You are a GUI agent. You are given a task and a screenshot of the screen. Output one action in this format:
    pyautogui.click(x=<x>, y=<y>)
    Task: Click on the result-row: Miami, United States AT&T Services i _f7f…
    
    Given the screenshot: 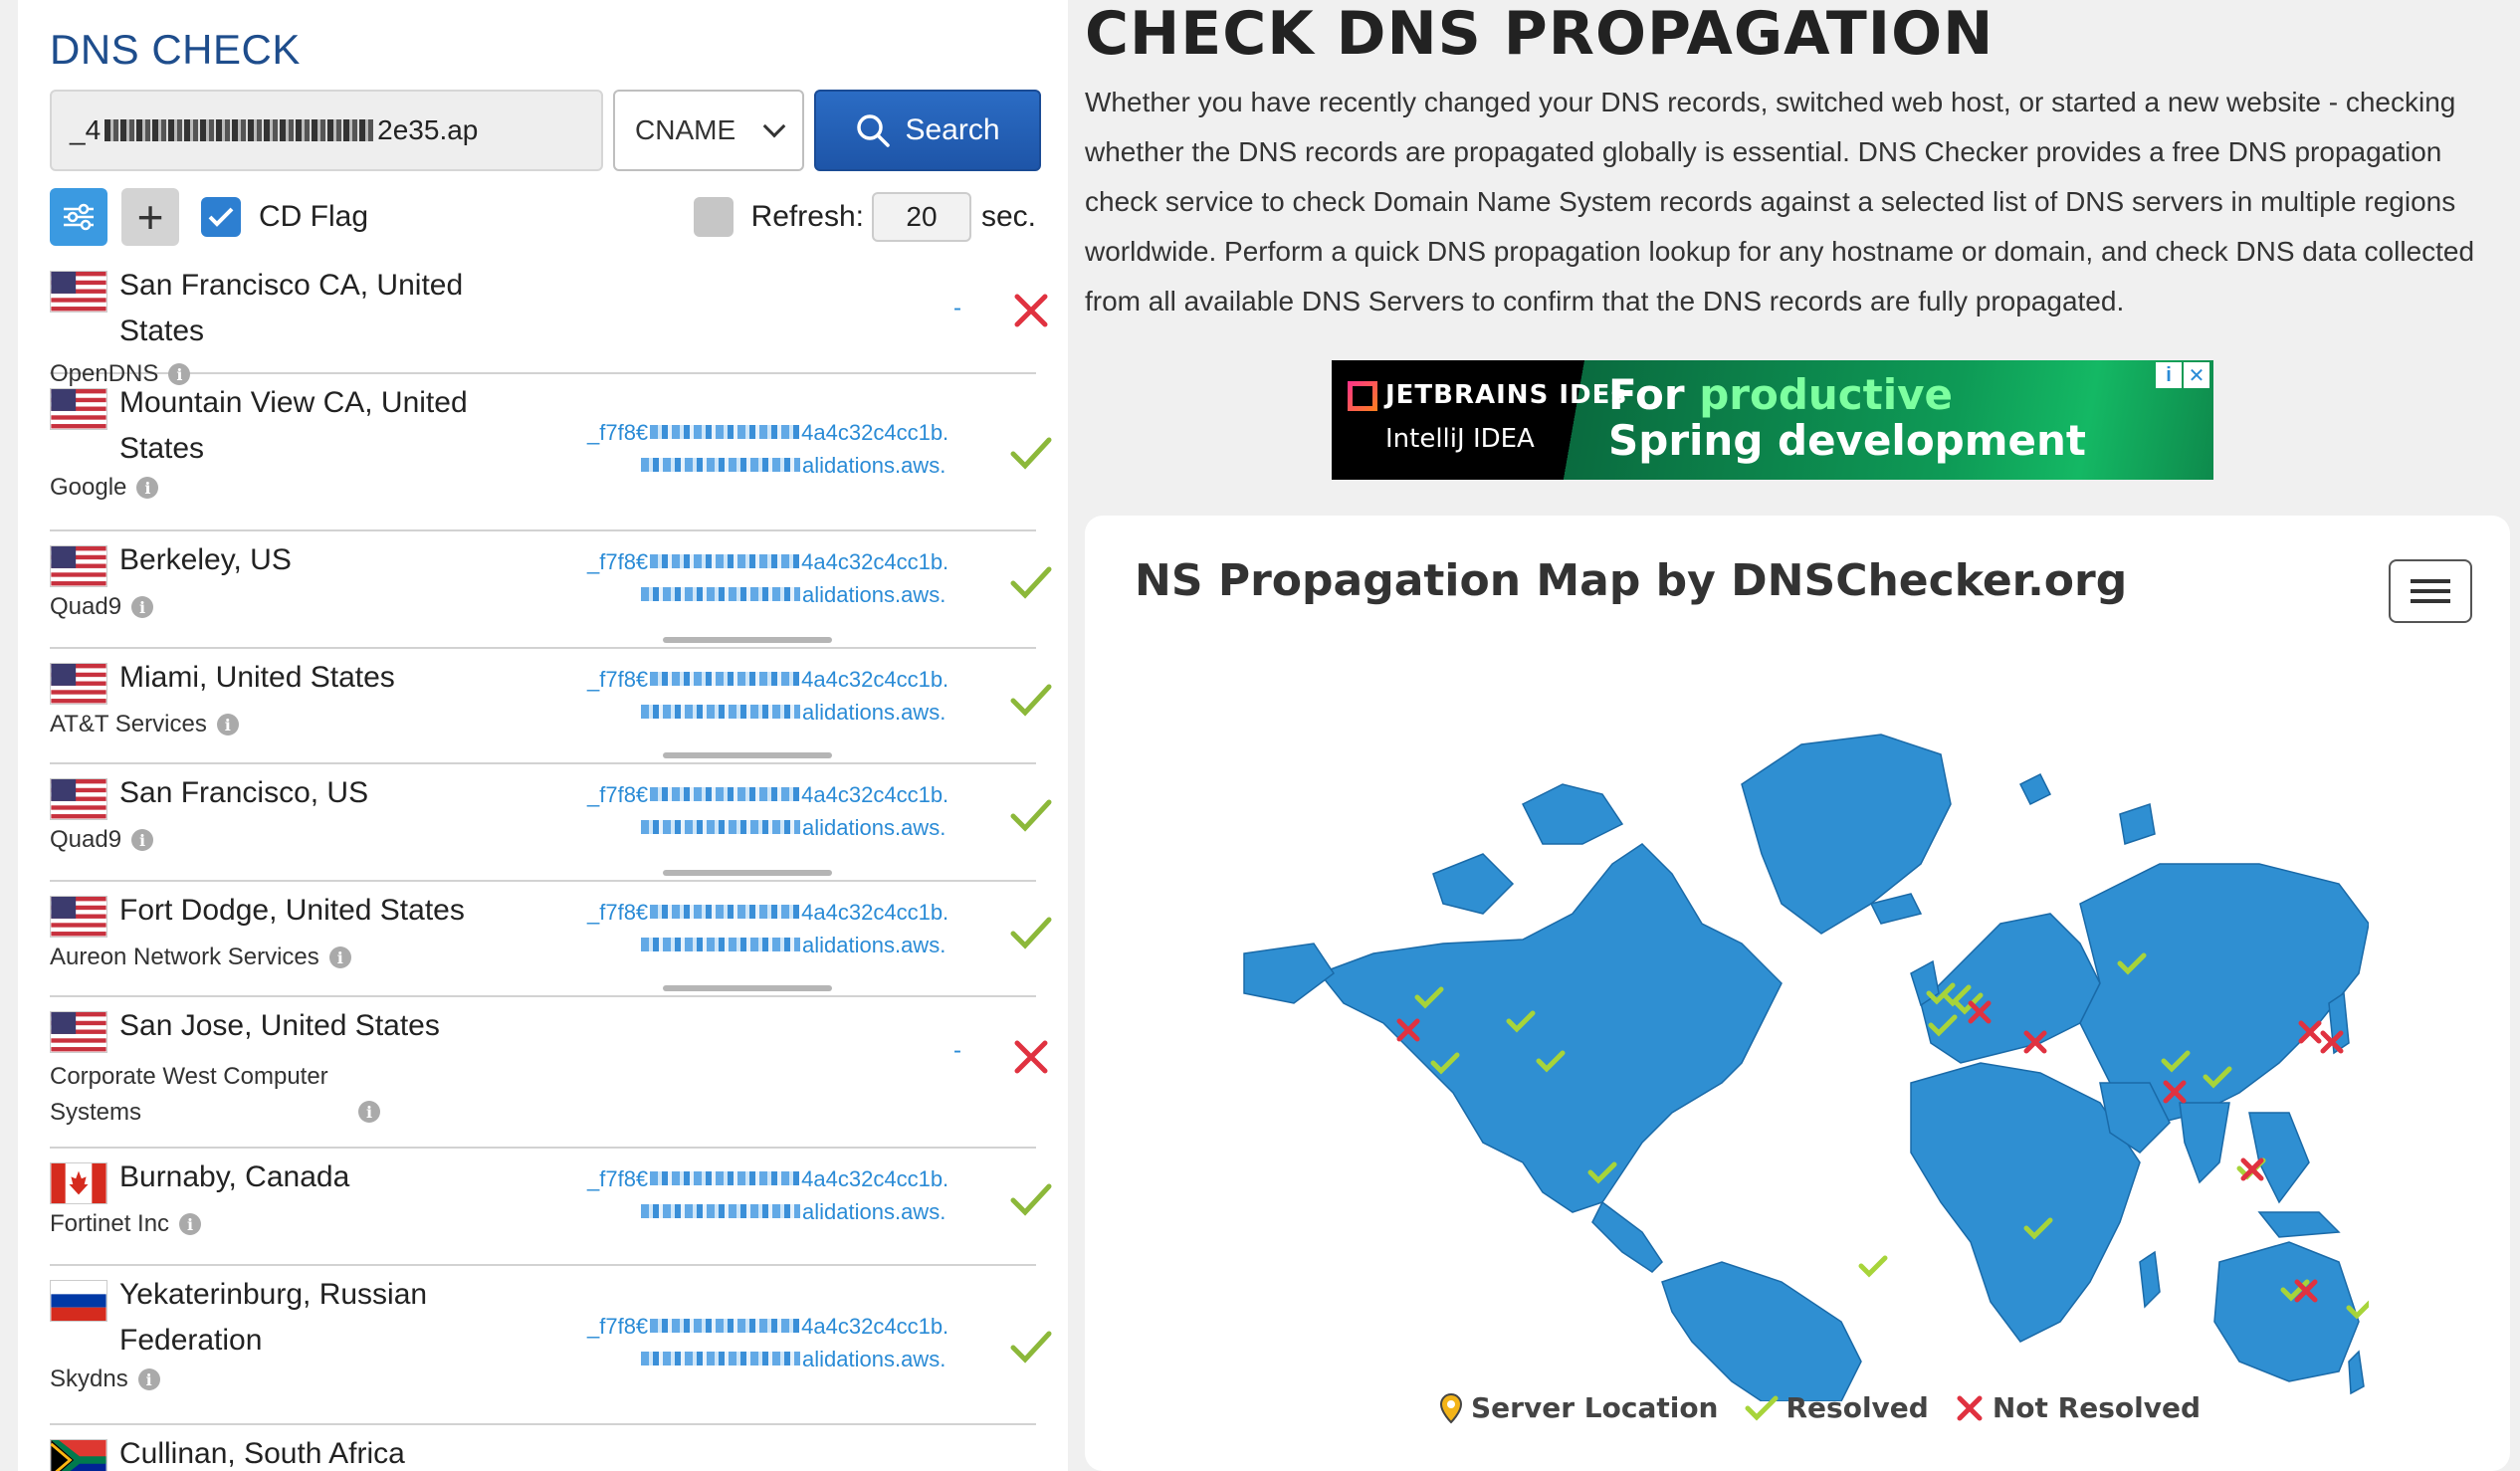 What is the action you would take?
    pyautogui.click(x=551, y=706)
    